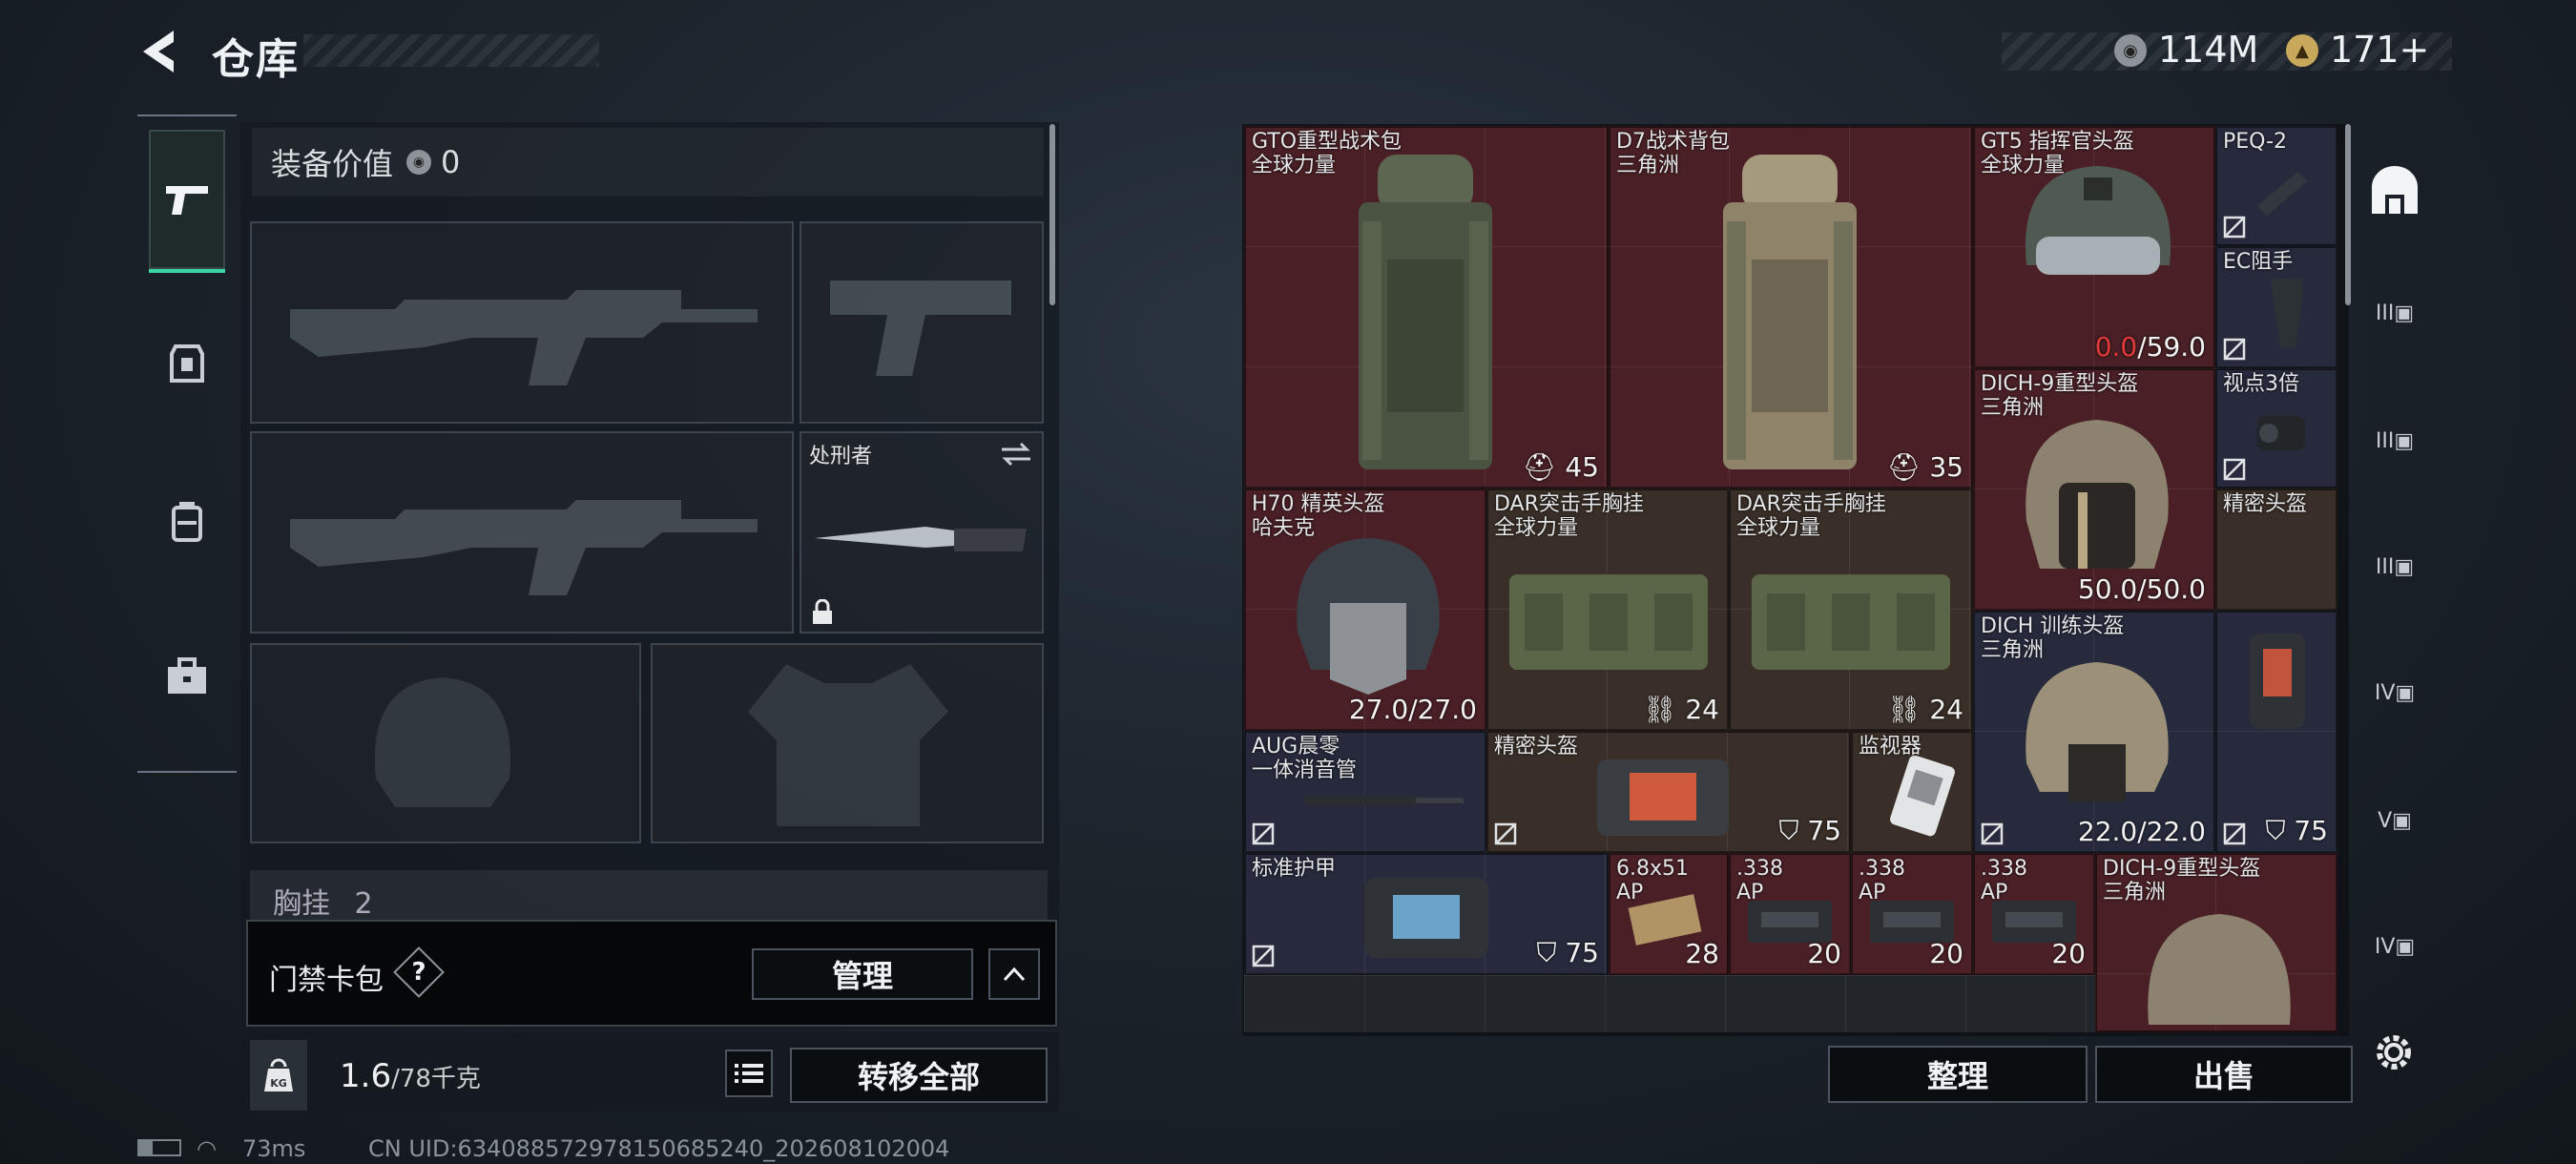  What do you see at coordinates (1016, 454) in the screenshot?
I see `swap-icon` at bounding box center [1016, 454].